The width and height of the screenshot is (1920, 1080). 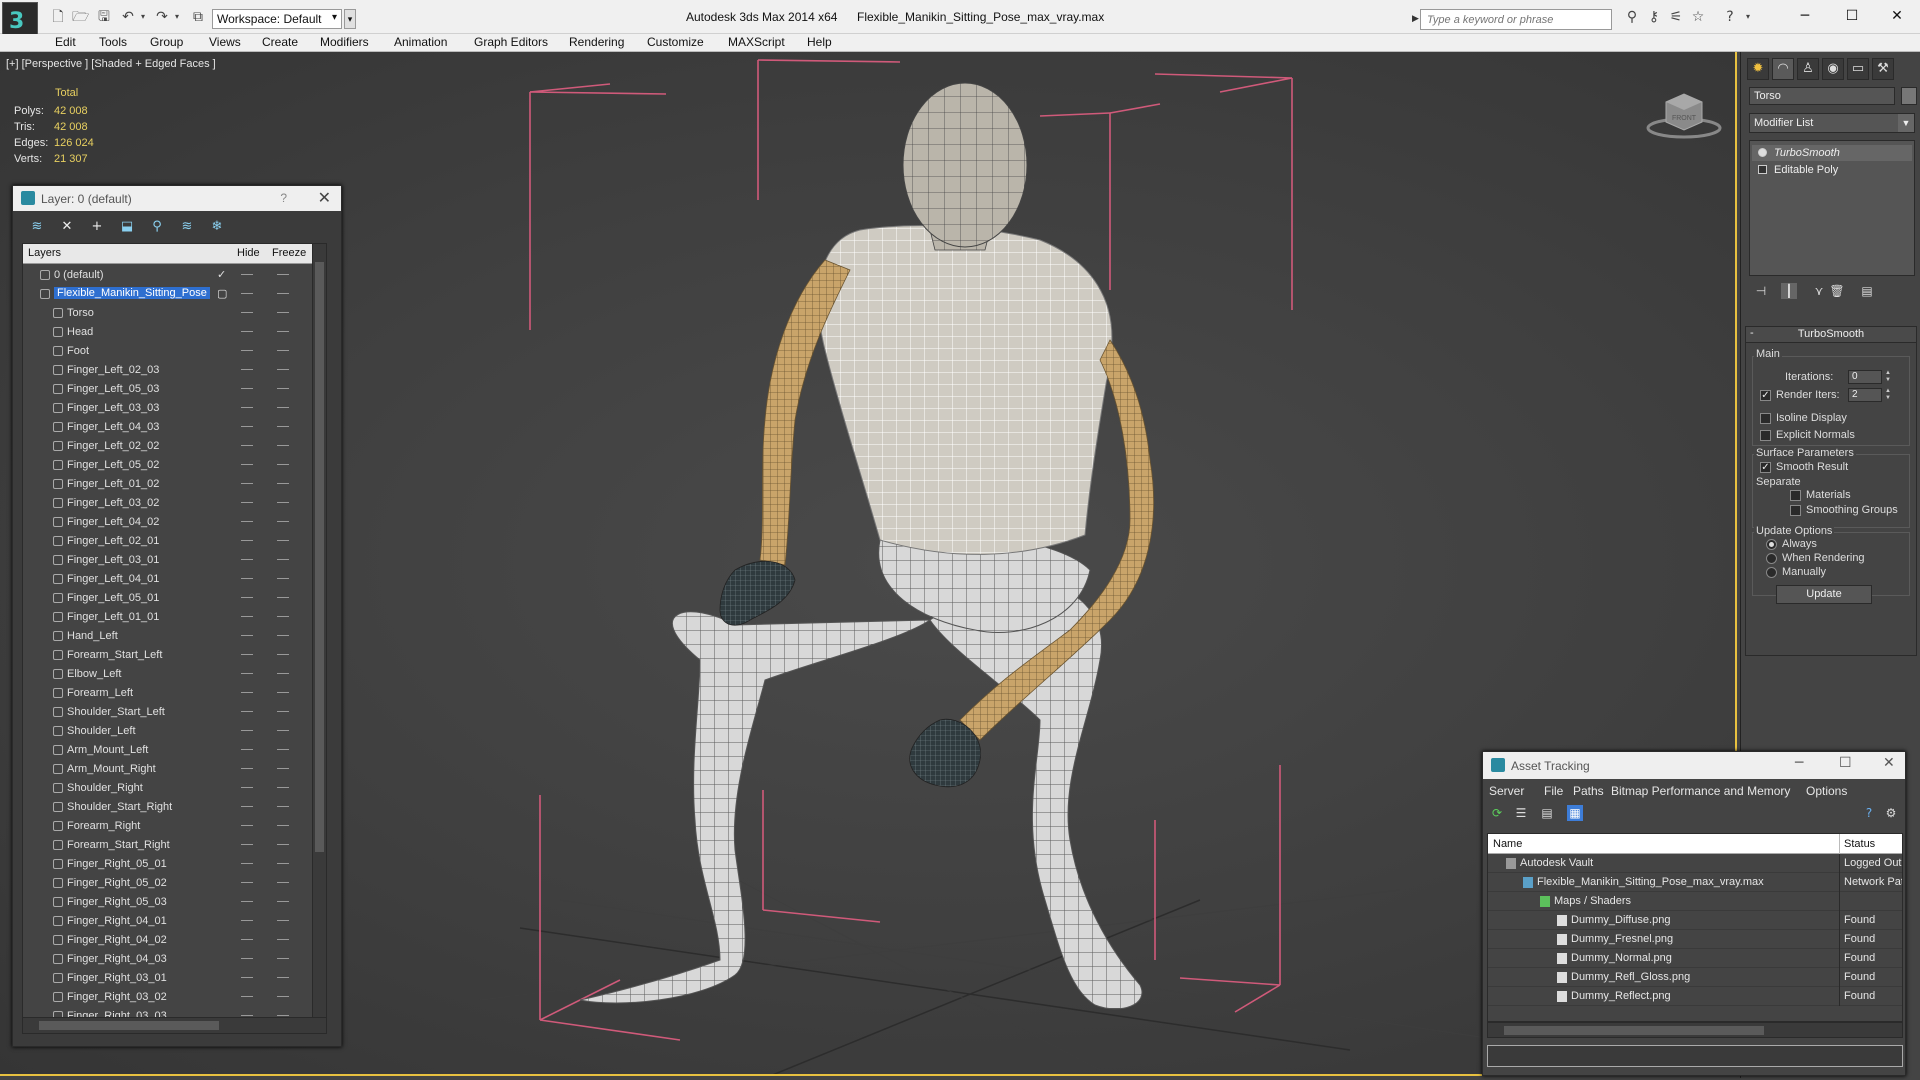 What do you see at coordinates (1826, 791) in the screenshot?
I see `asset-menu-options: Options` at bounding box center [1826, 791].